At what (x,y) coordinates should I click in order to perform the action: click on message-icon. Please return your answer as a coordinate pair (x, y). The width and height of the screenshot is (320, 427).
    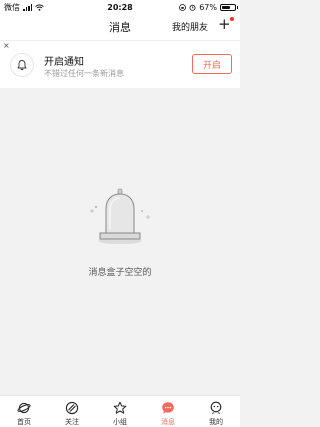
    Looking at the image, I should click on (168, 408).